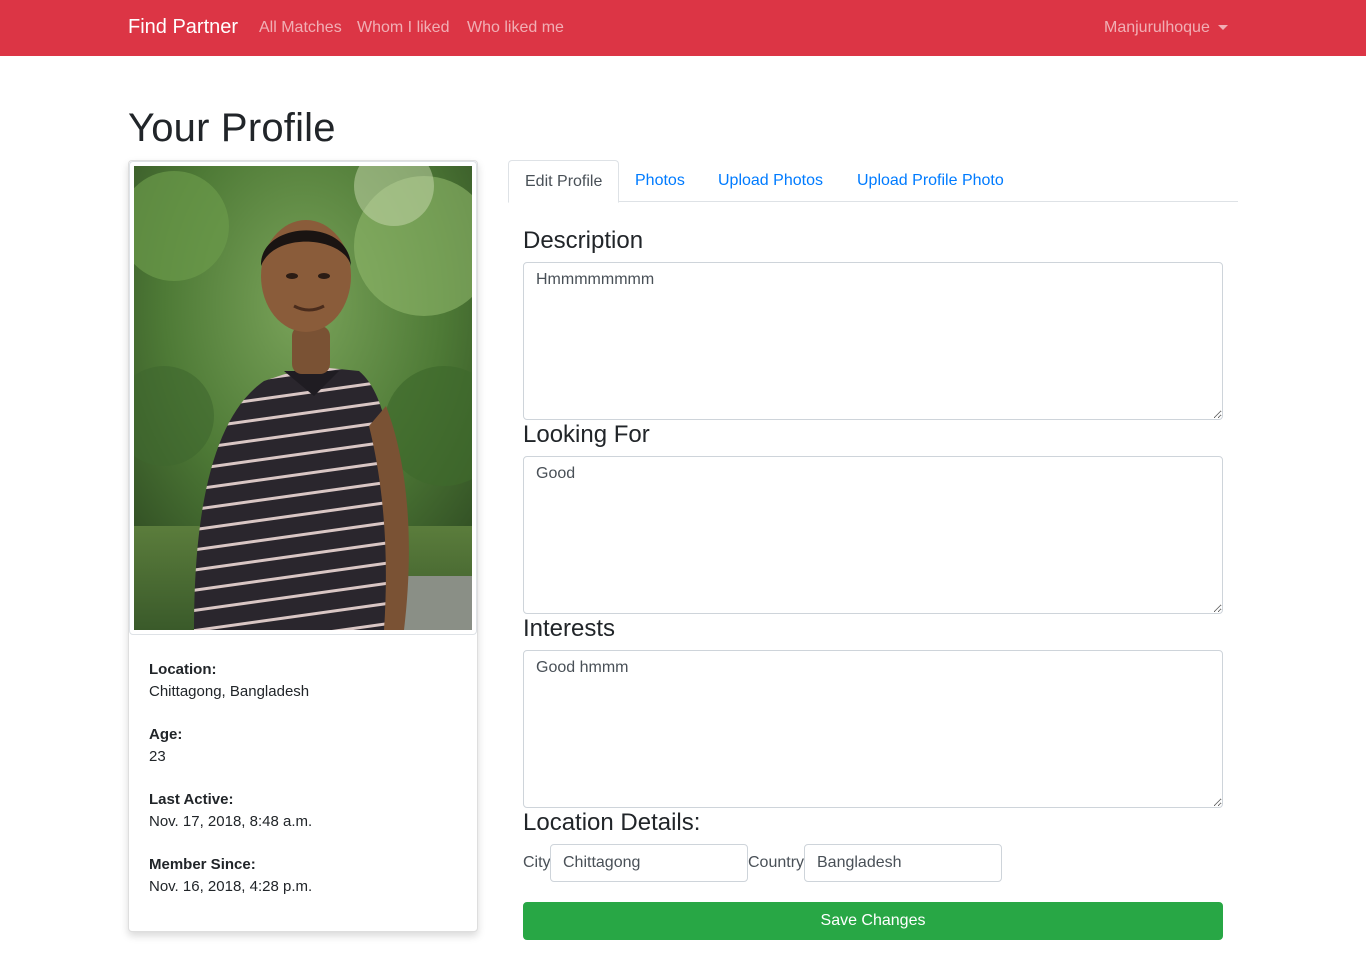 The width and height of the screenshot is (1366, 964). I want to click on nav-whom-i-liked: Whom I liked, so click(403, 28).